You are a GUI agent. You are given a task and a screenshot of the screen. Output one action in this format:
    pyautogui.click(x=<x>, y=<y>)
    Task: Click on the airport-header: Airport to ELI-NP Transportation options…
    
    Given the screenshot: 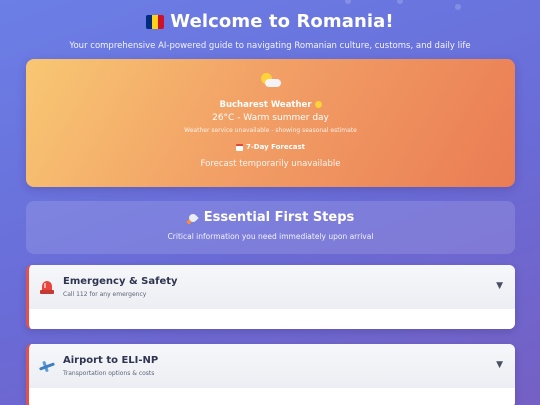 What is the action you would take?
    pyautogui.click(x=272, y=366)
    